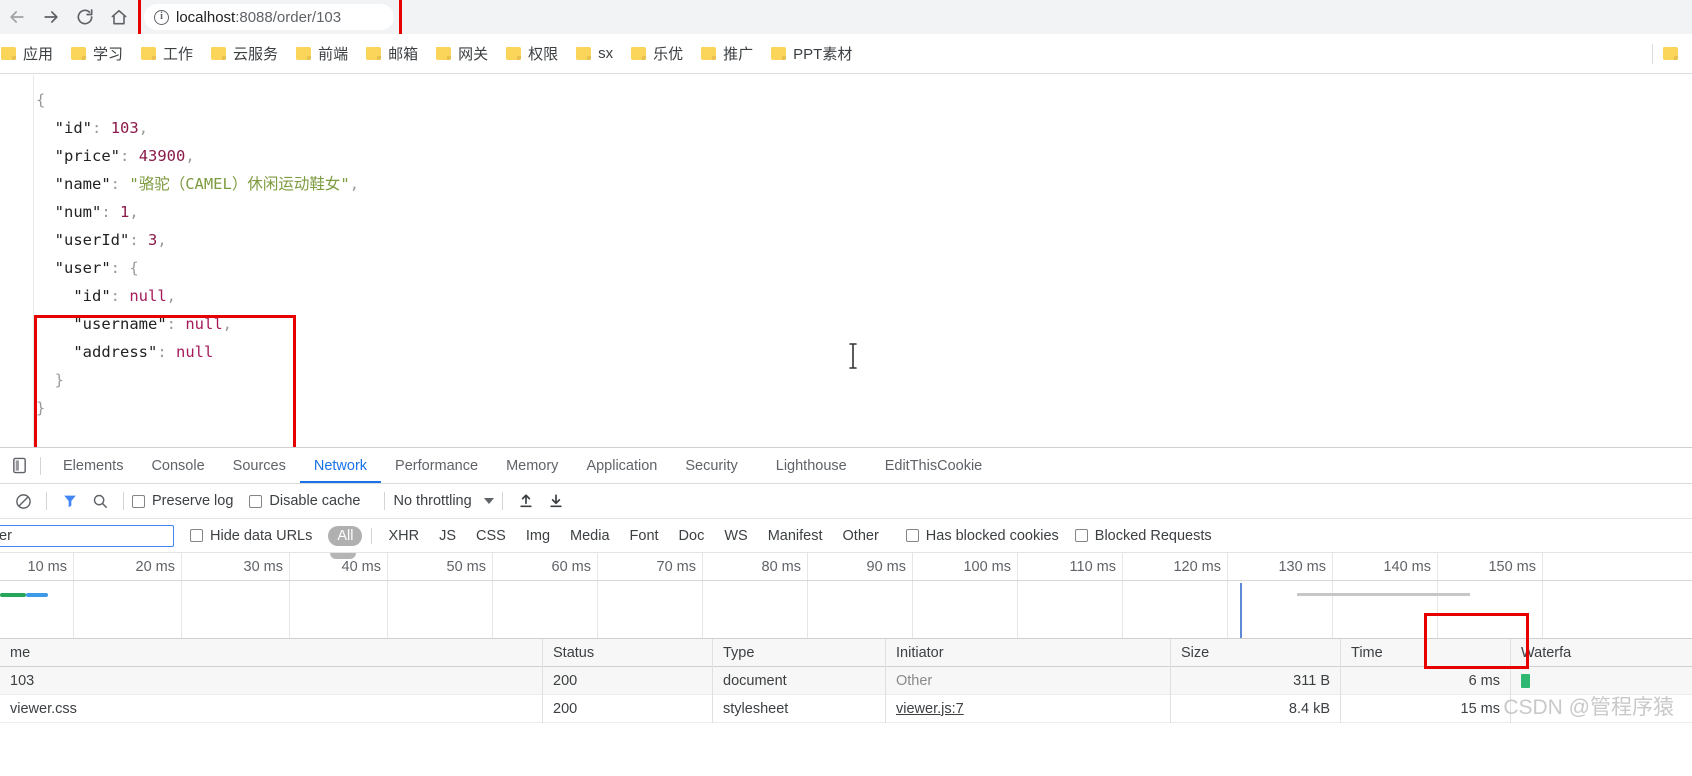  Describe the element at coordinates (930, 709) in the screenshot. I see `initiator-link: viewer.js:7` at that location.